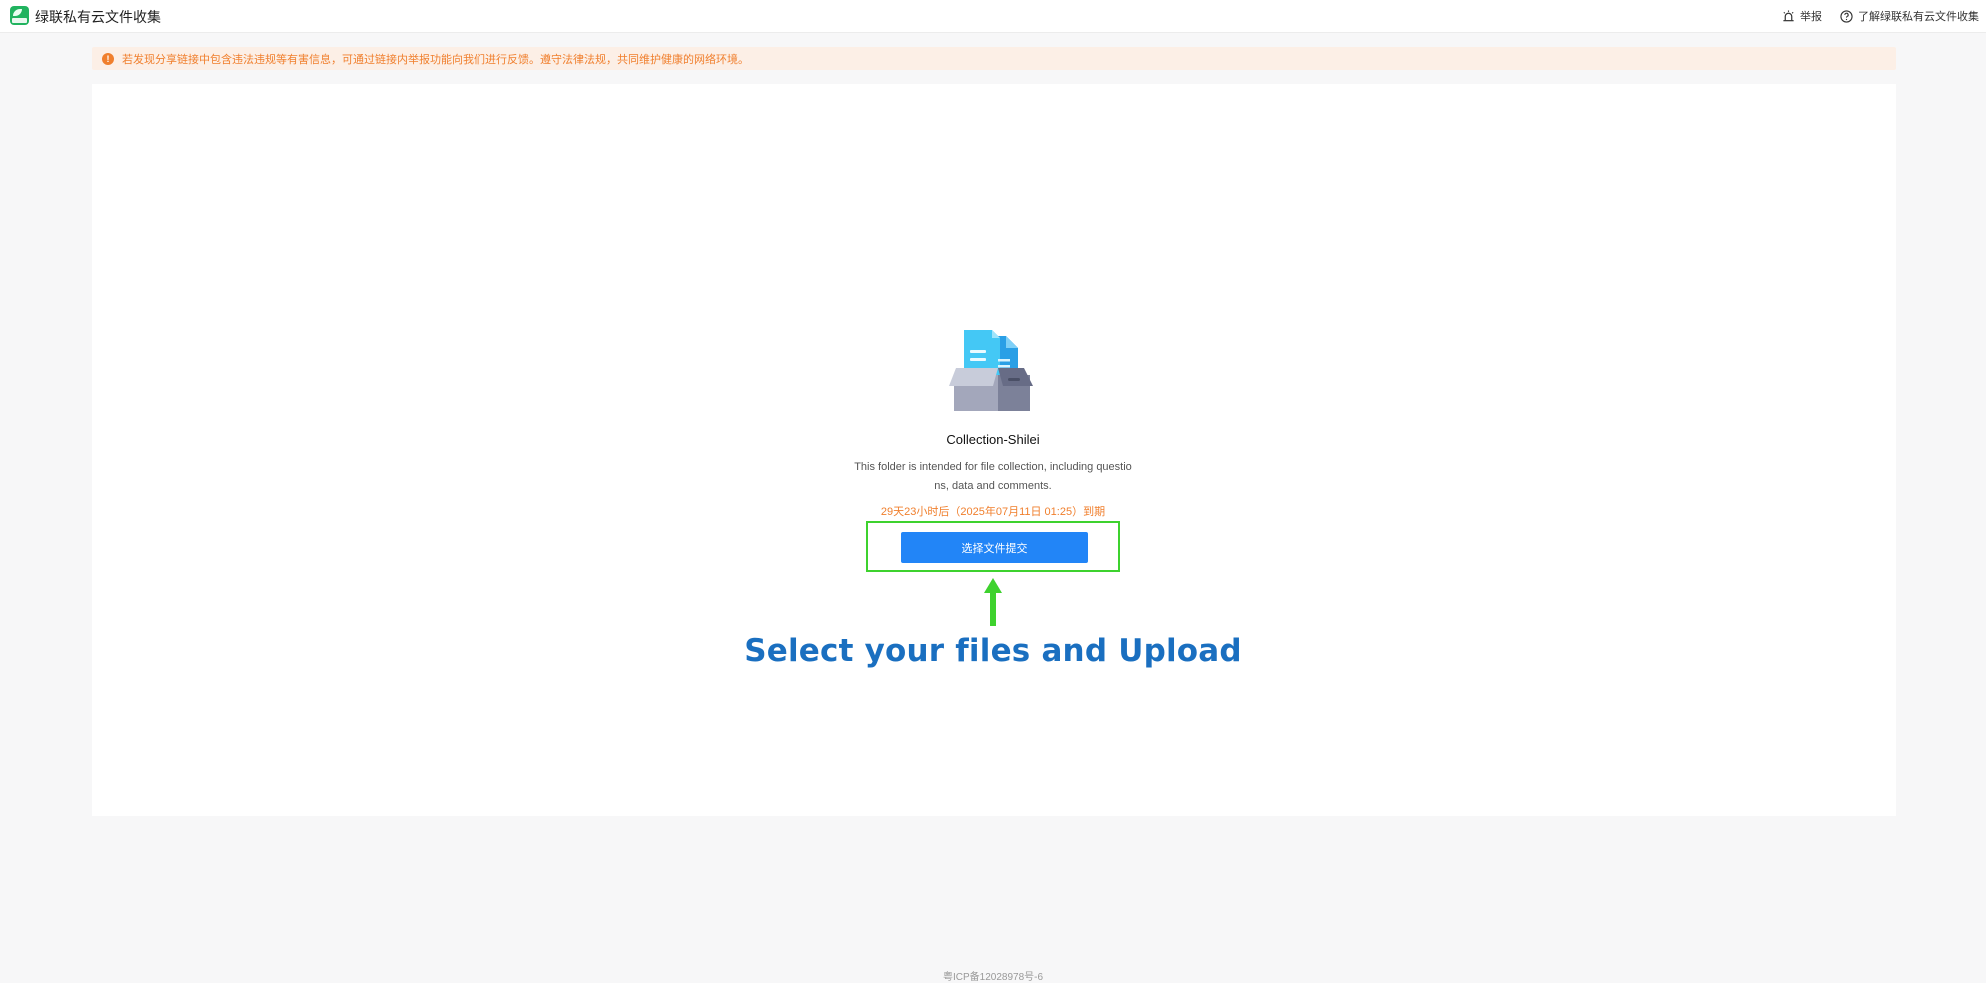  Describe the element at coordinates (19, 15) in the screenshot. I see `ugreen-logo-icon` at that location.